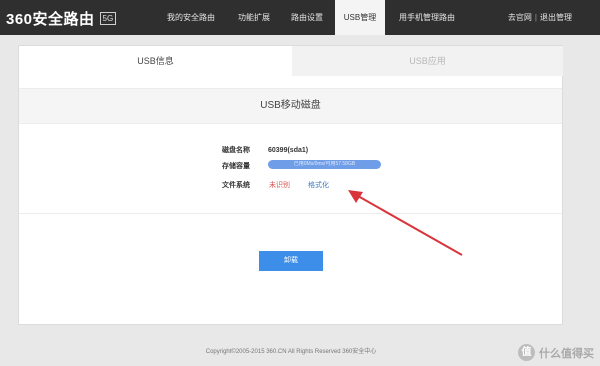 The height and width of the screenshot is (366, 600). What do you see at coordinates (566, 353) in the screenshot?
I see `watermark-text: 什么值得买` at bounding box center [566, 353].